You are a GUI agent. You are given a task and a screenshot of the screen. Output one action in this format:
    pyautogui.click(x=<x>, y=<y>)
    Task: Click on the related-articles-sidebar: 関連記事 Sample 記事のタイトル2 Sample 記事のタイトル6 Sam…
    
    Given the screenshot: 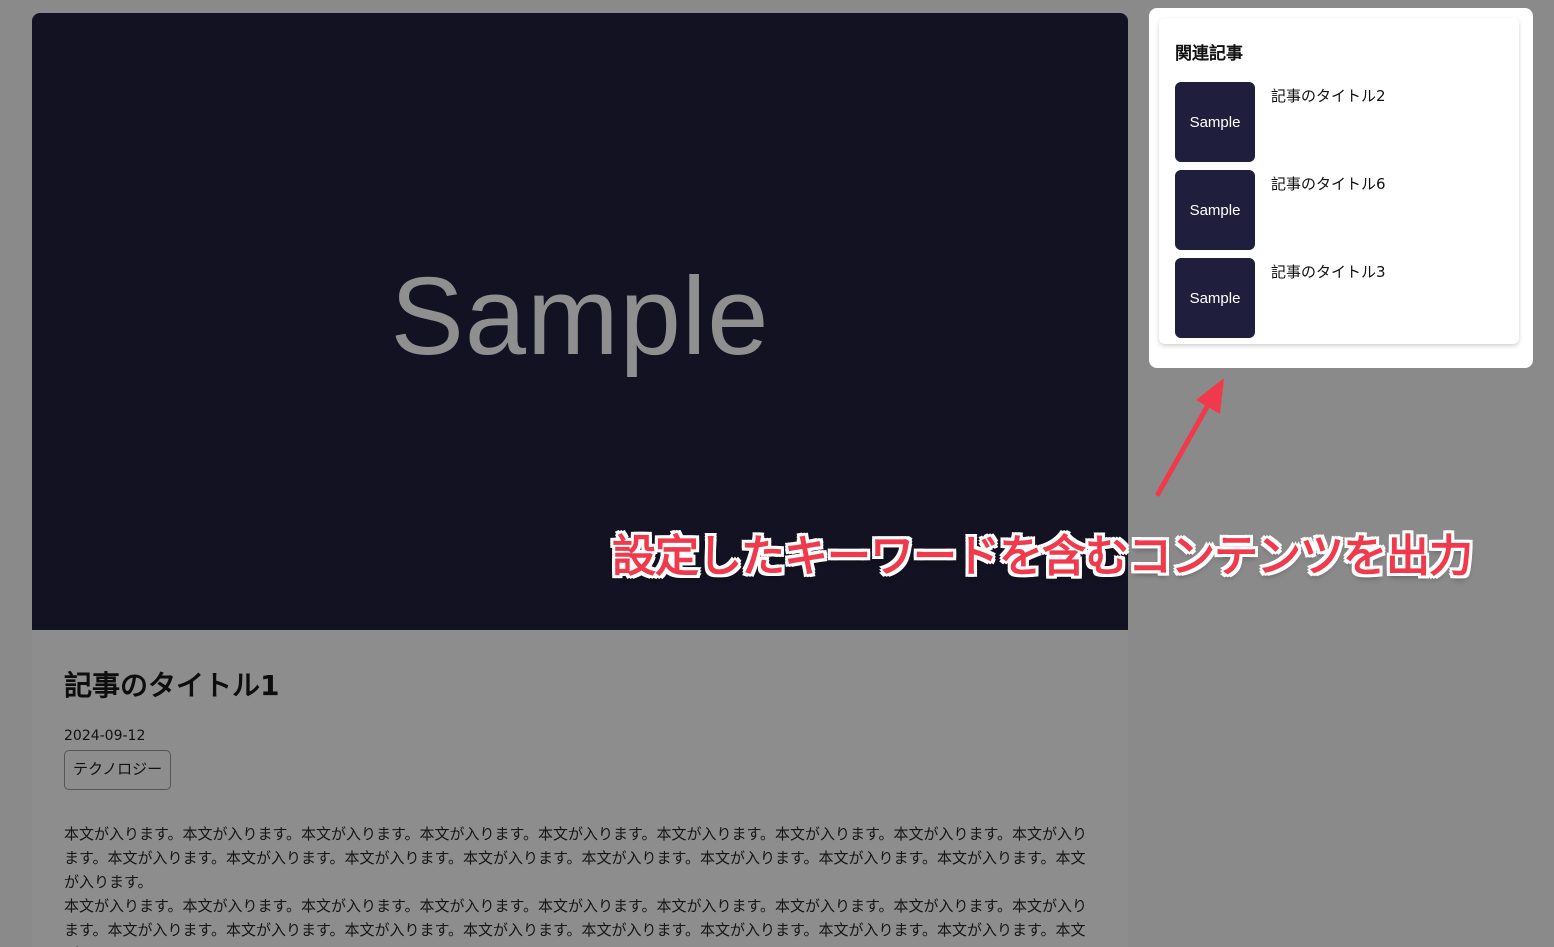 What is the action you would take?
    pyautogui.click(x=1341, y=188)
    